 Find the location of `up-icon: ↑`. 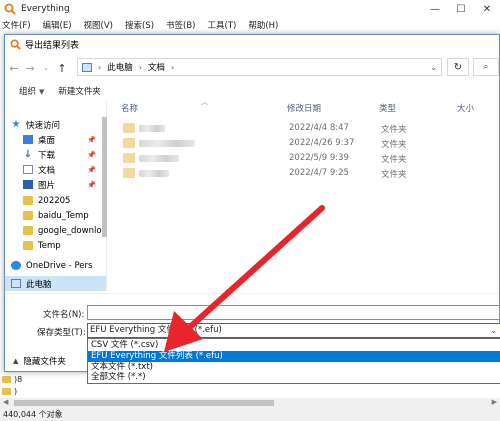

up-icon: ↑ is located at coordinates (62, 68).